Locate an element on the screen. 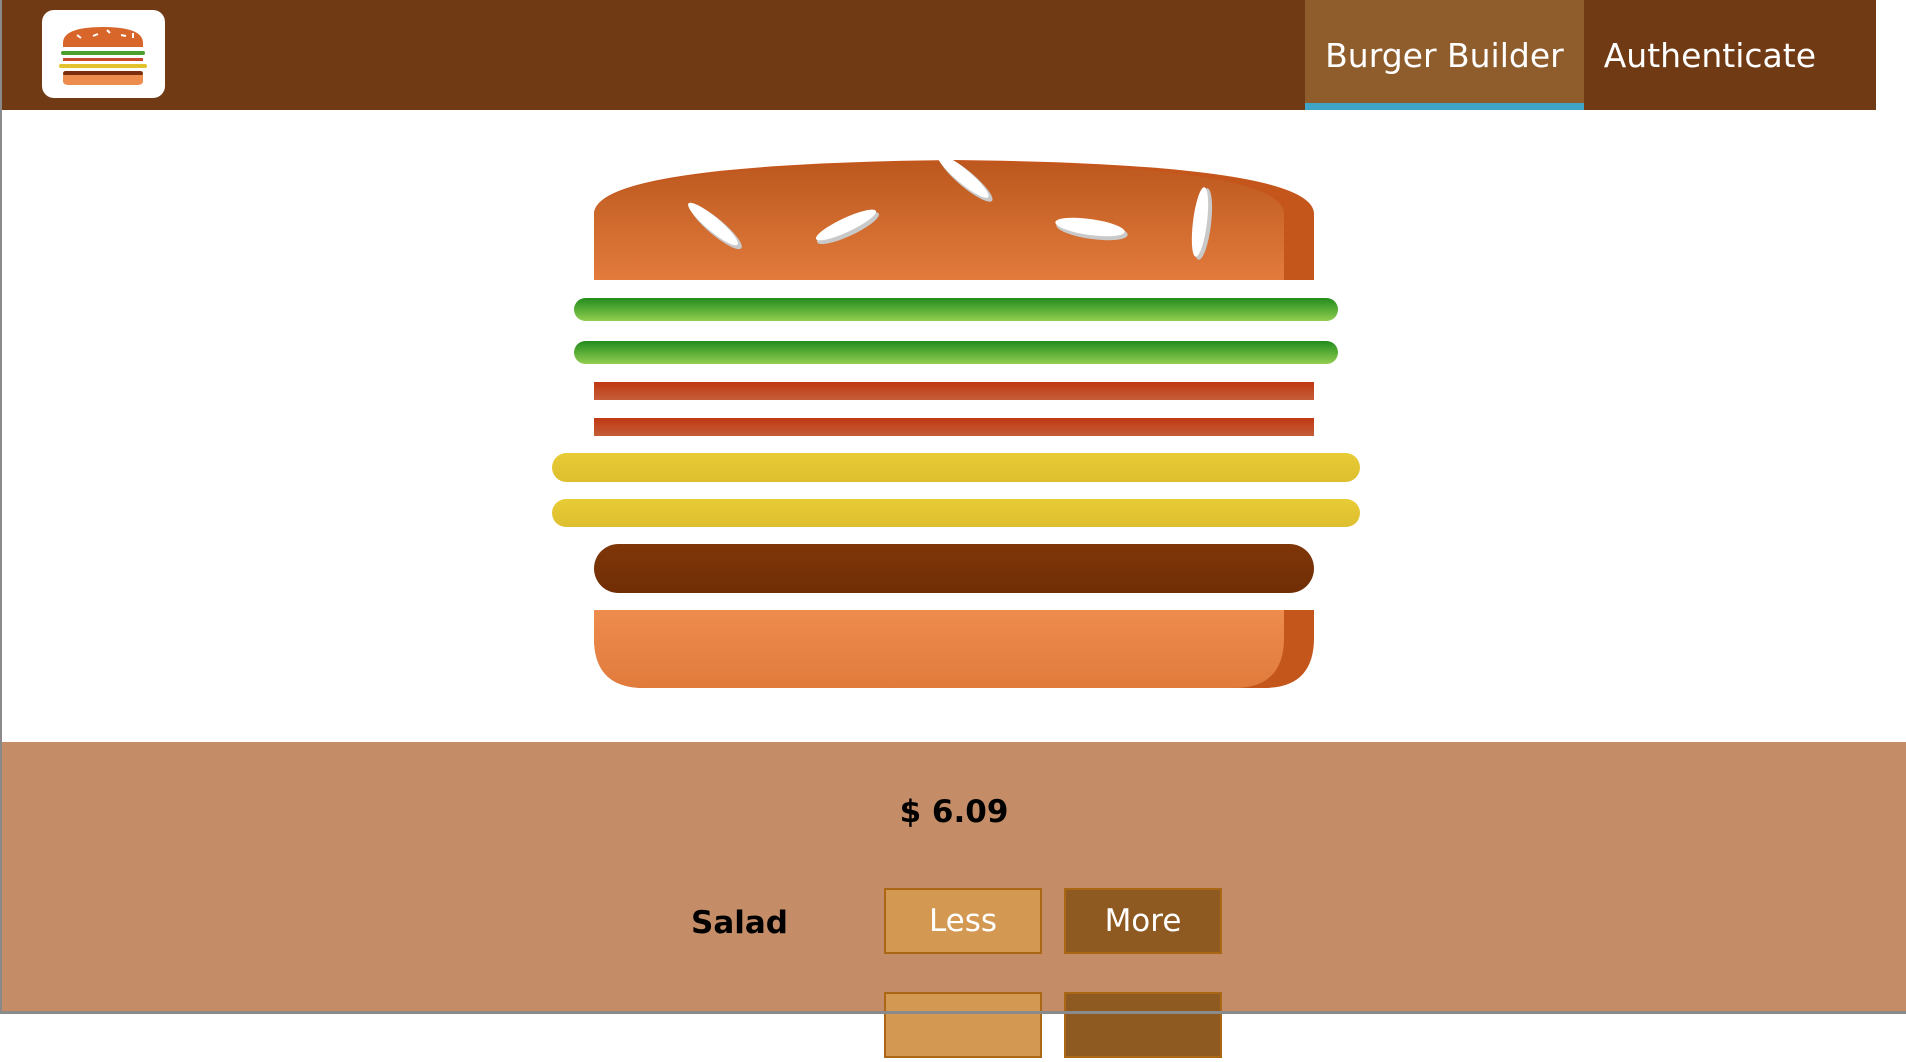  nav-item-label: Authenticate is located at coordinates (1709, 55).